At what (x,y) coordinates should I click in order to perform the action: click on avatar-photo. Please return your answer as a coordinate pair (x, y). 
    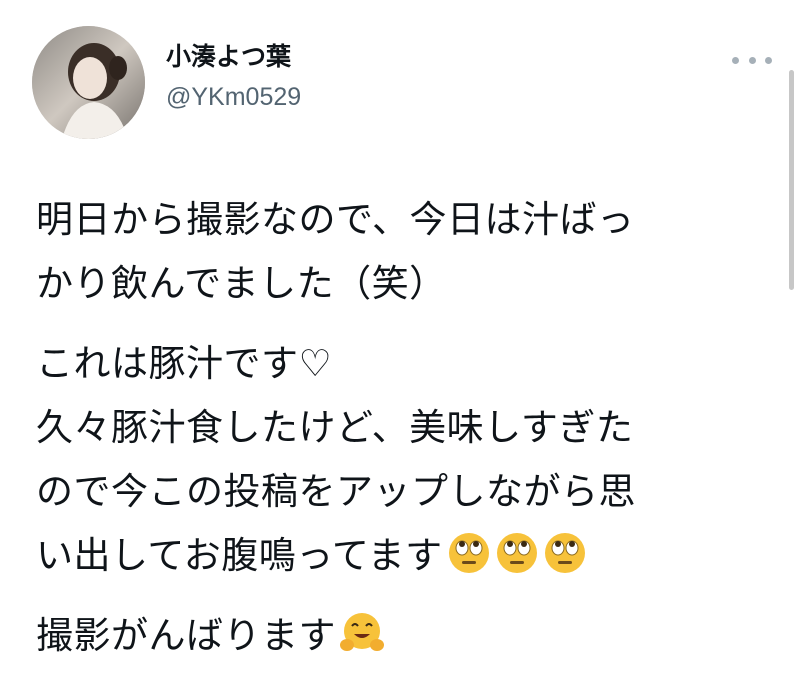
    Looking at the image, I should click on (88, 82).